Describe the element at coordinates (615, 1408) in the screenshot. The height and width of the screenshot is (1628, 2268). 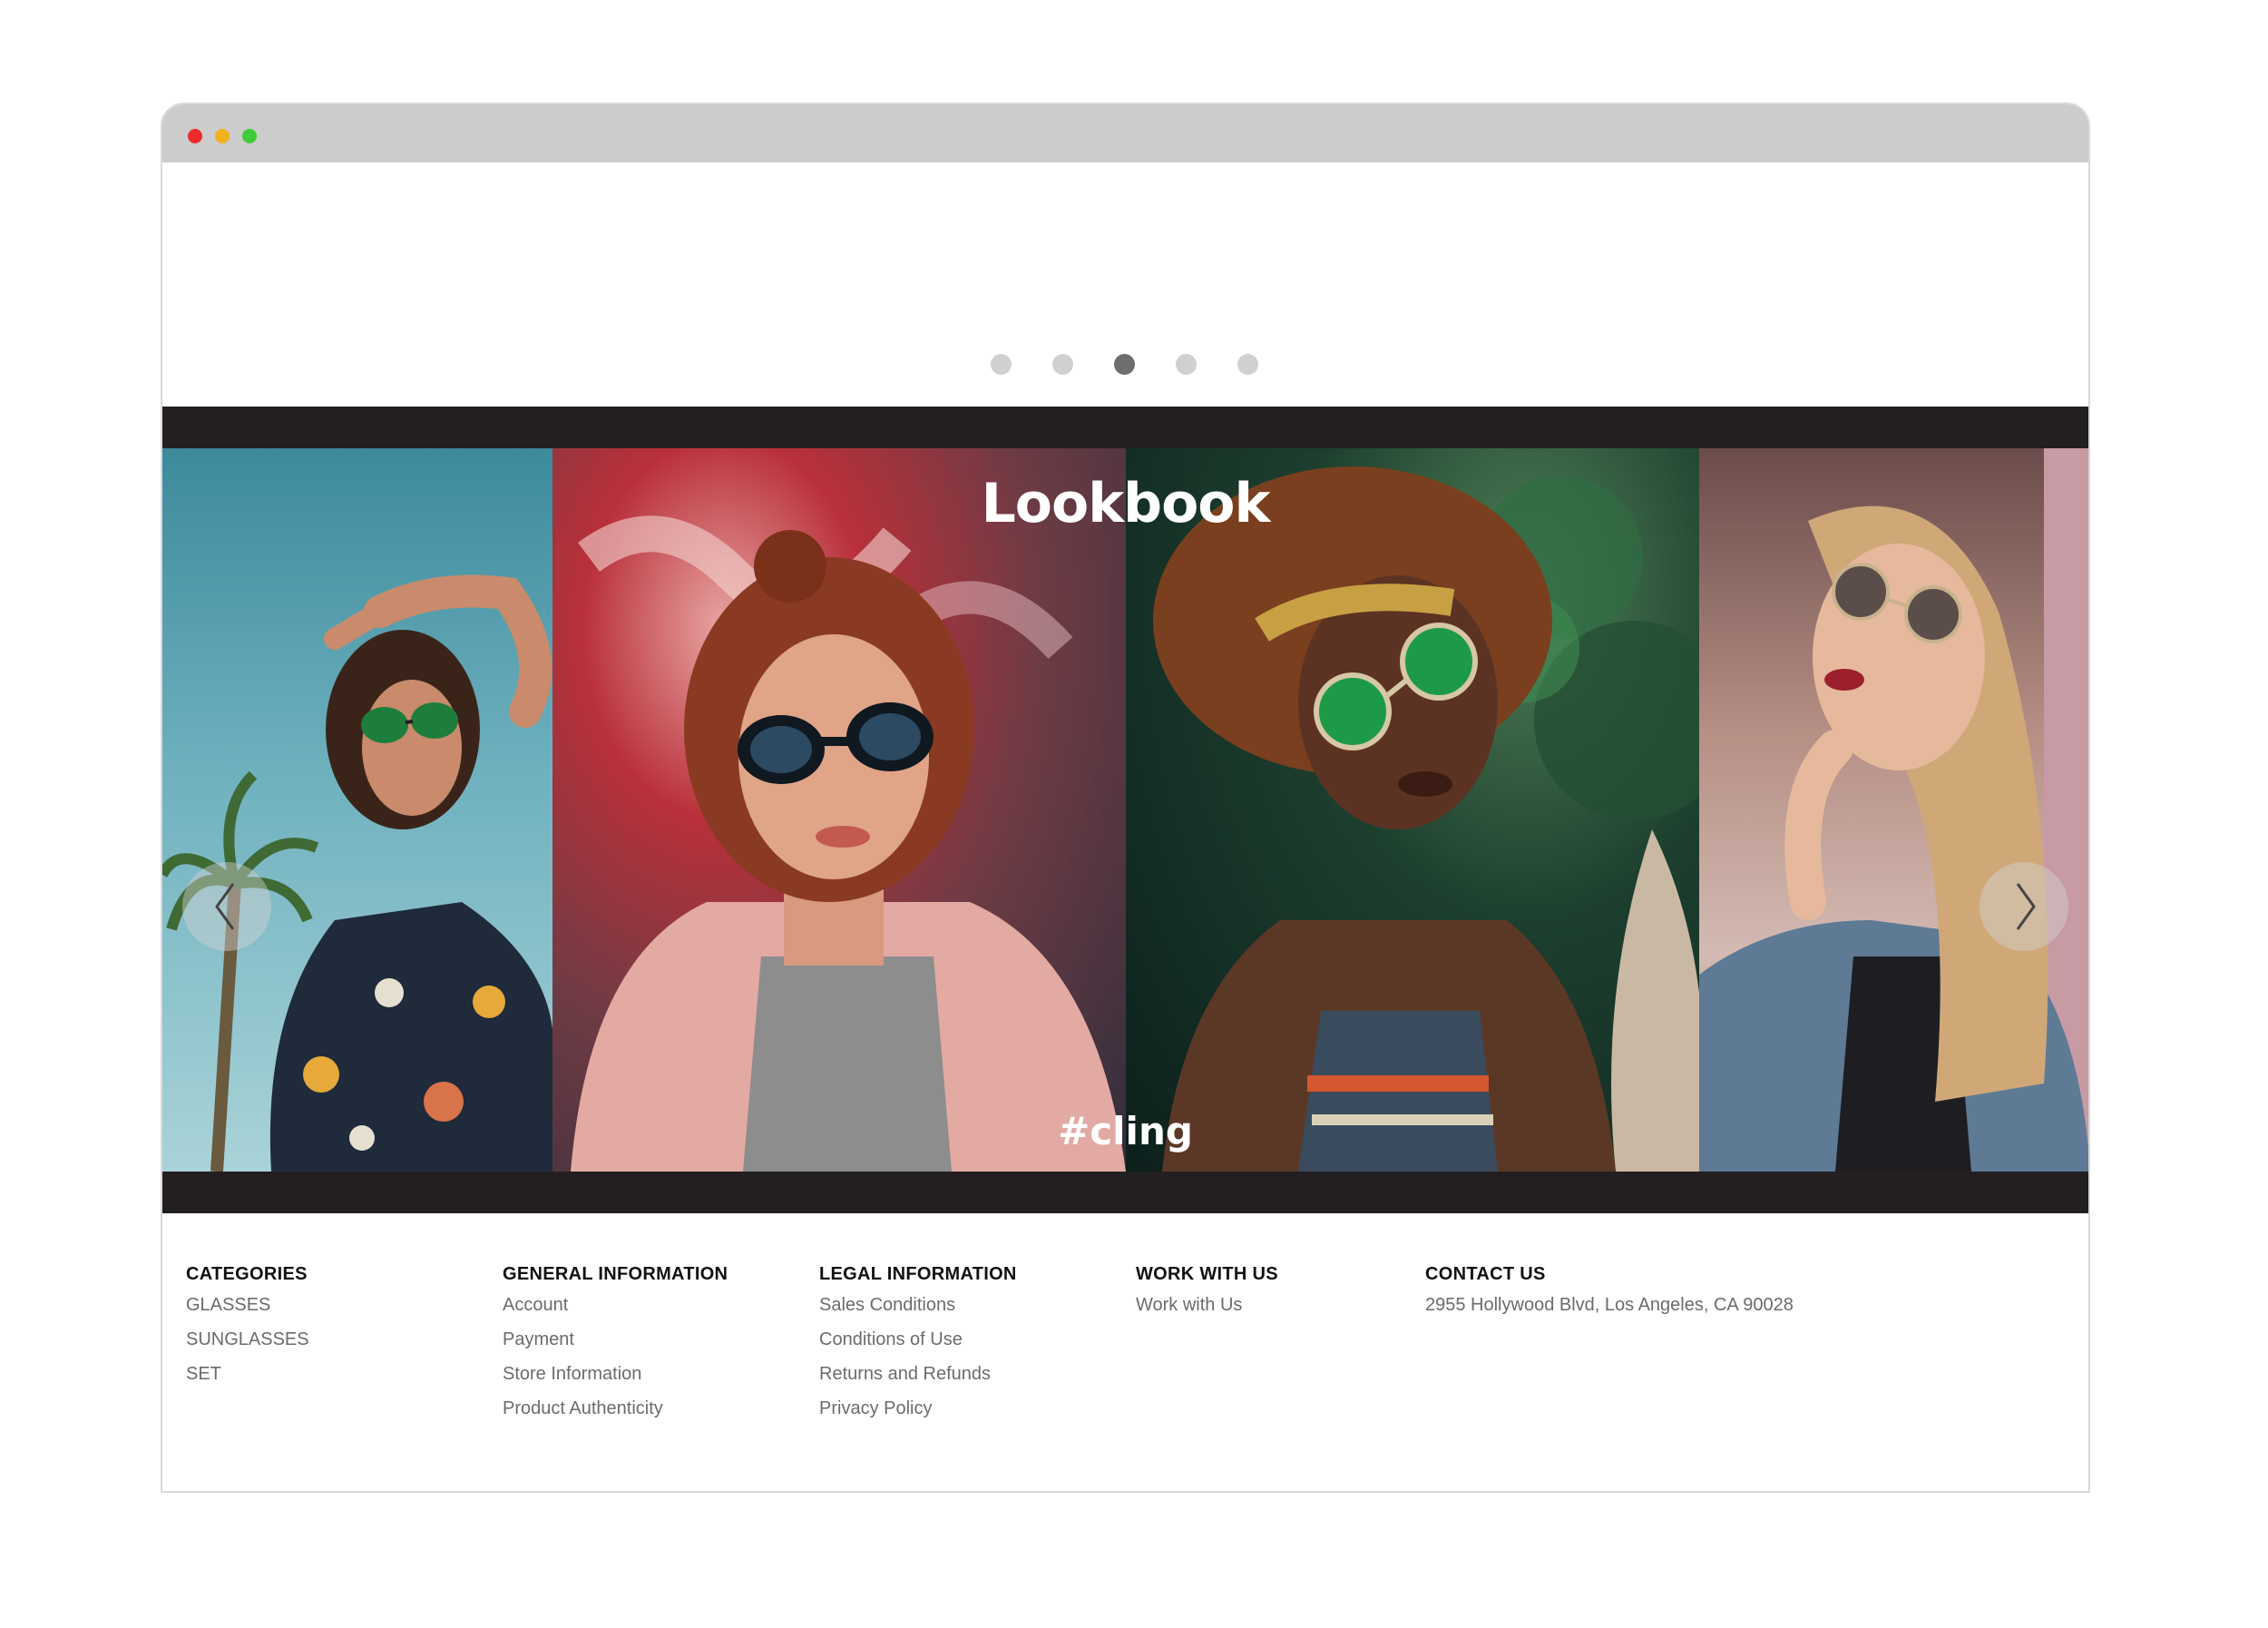
I see `footer-link-product-authenticity: Product Authenticity` at that location.